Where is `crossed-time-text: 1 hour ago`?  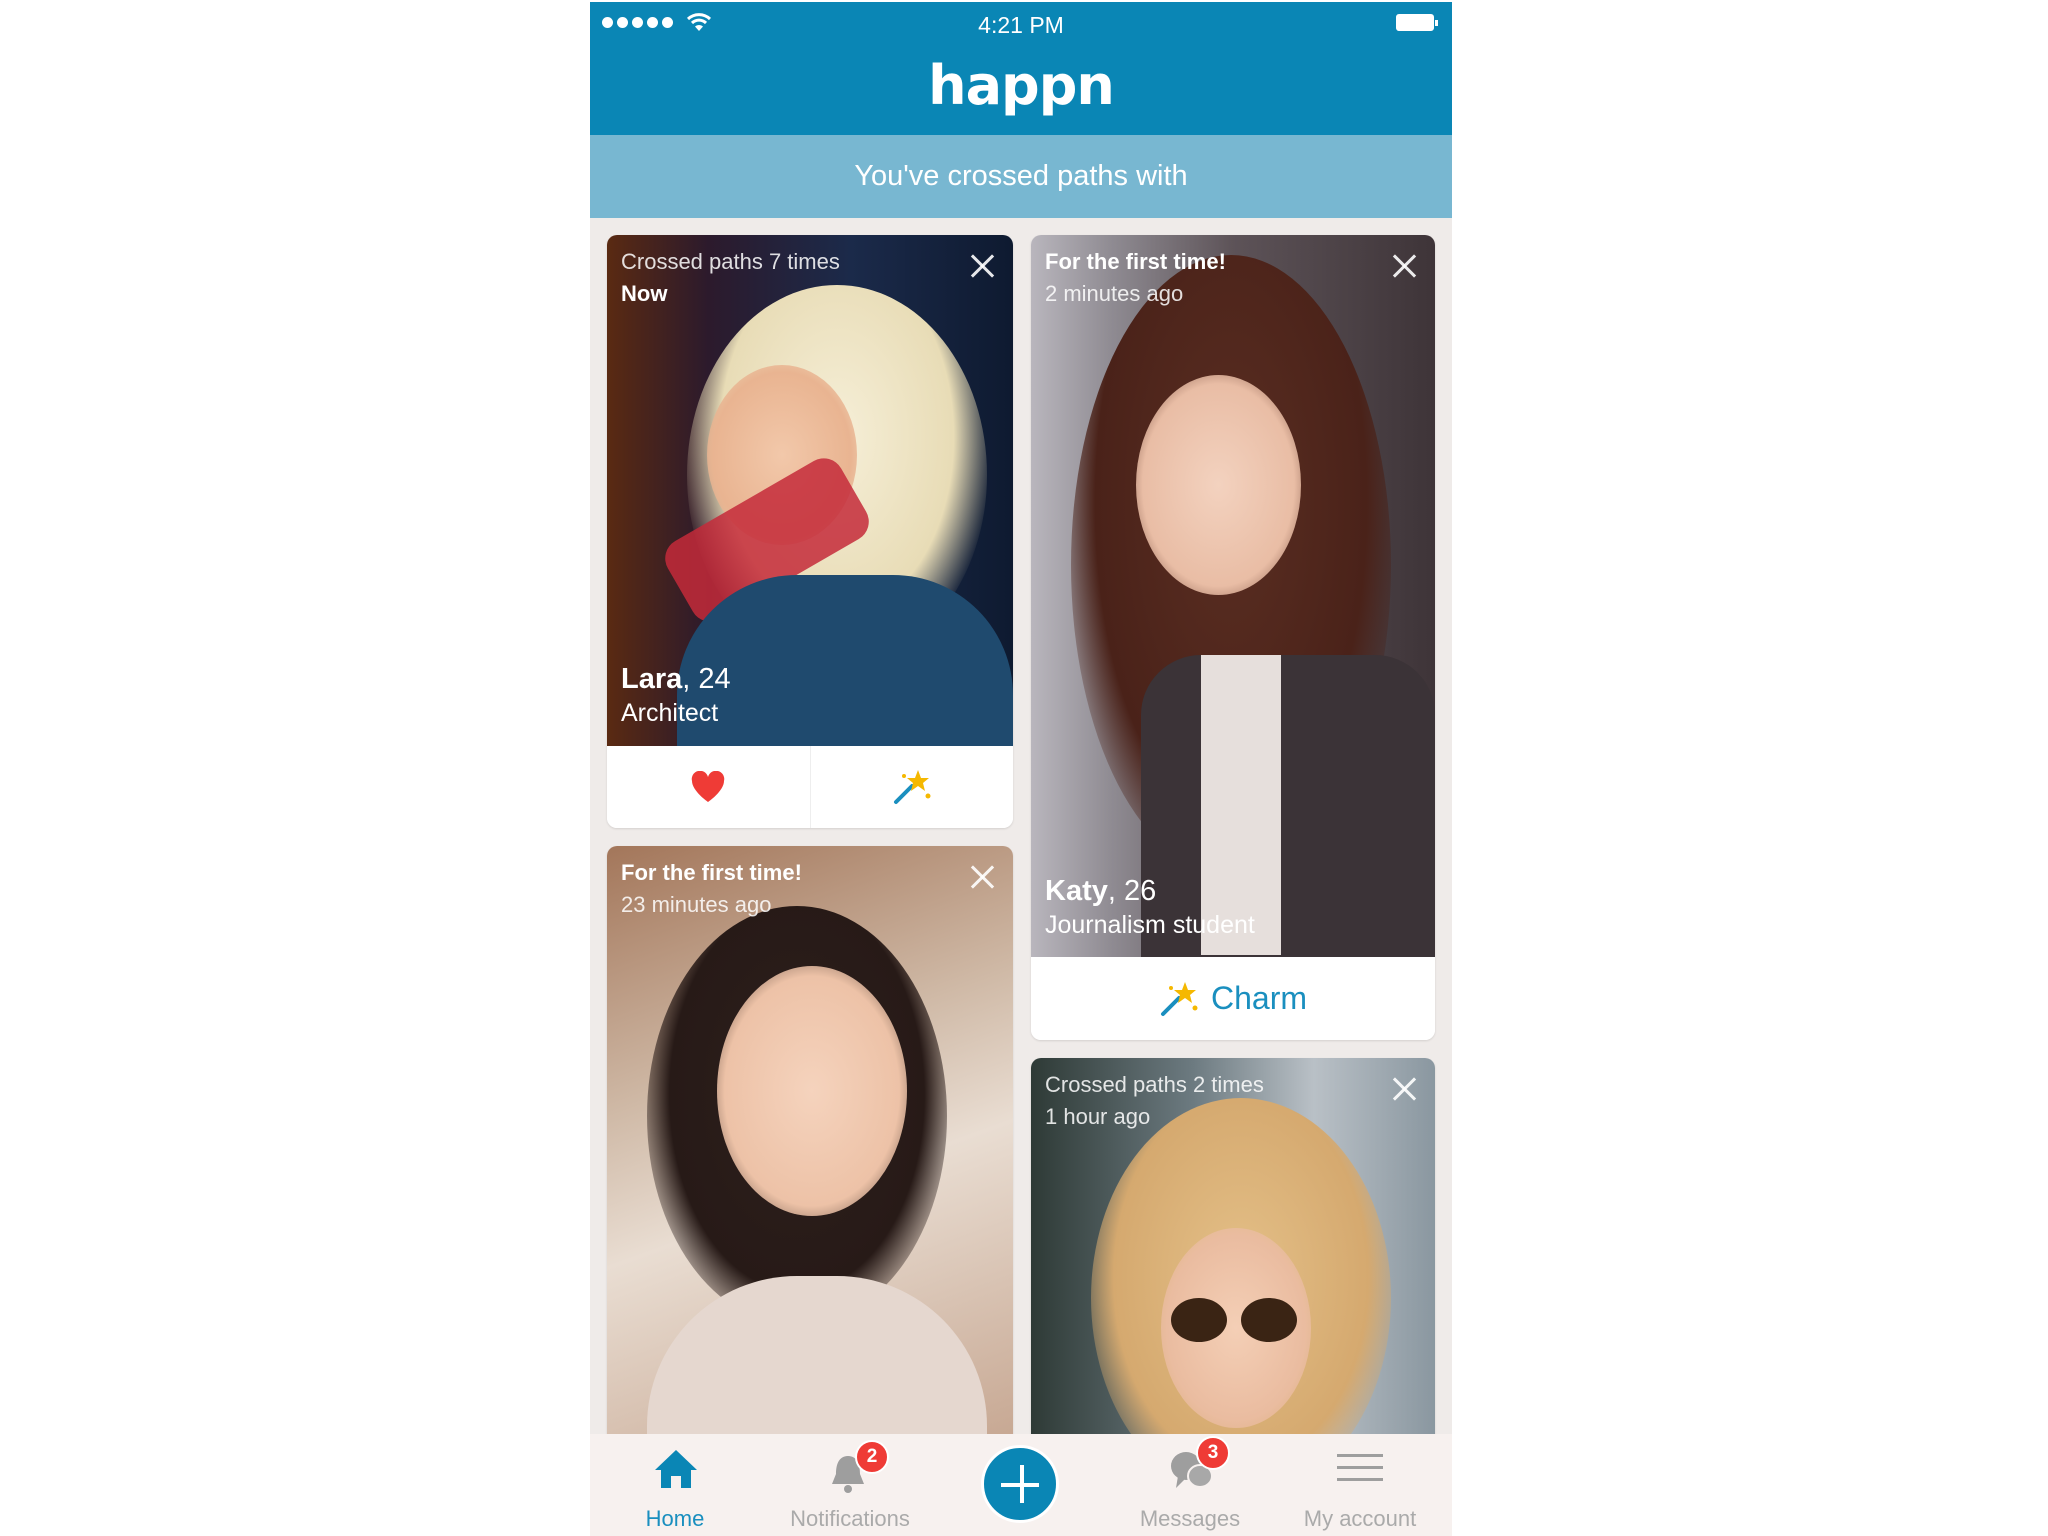 crossed-time-text: 1 hour ago is located at coordinates (1098, 1116).